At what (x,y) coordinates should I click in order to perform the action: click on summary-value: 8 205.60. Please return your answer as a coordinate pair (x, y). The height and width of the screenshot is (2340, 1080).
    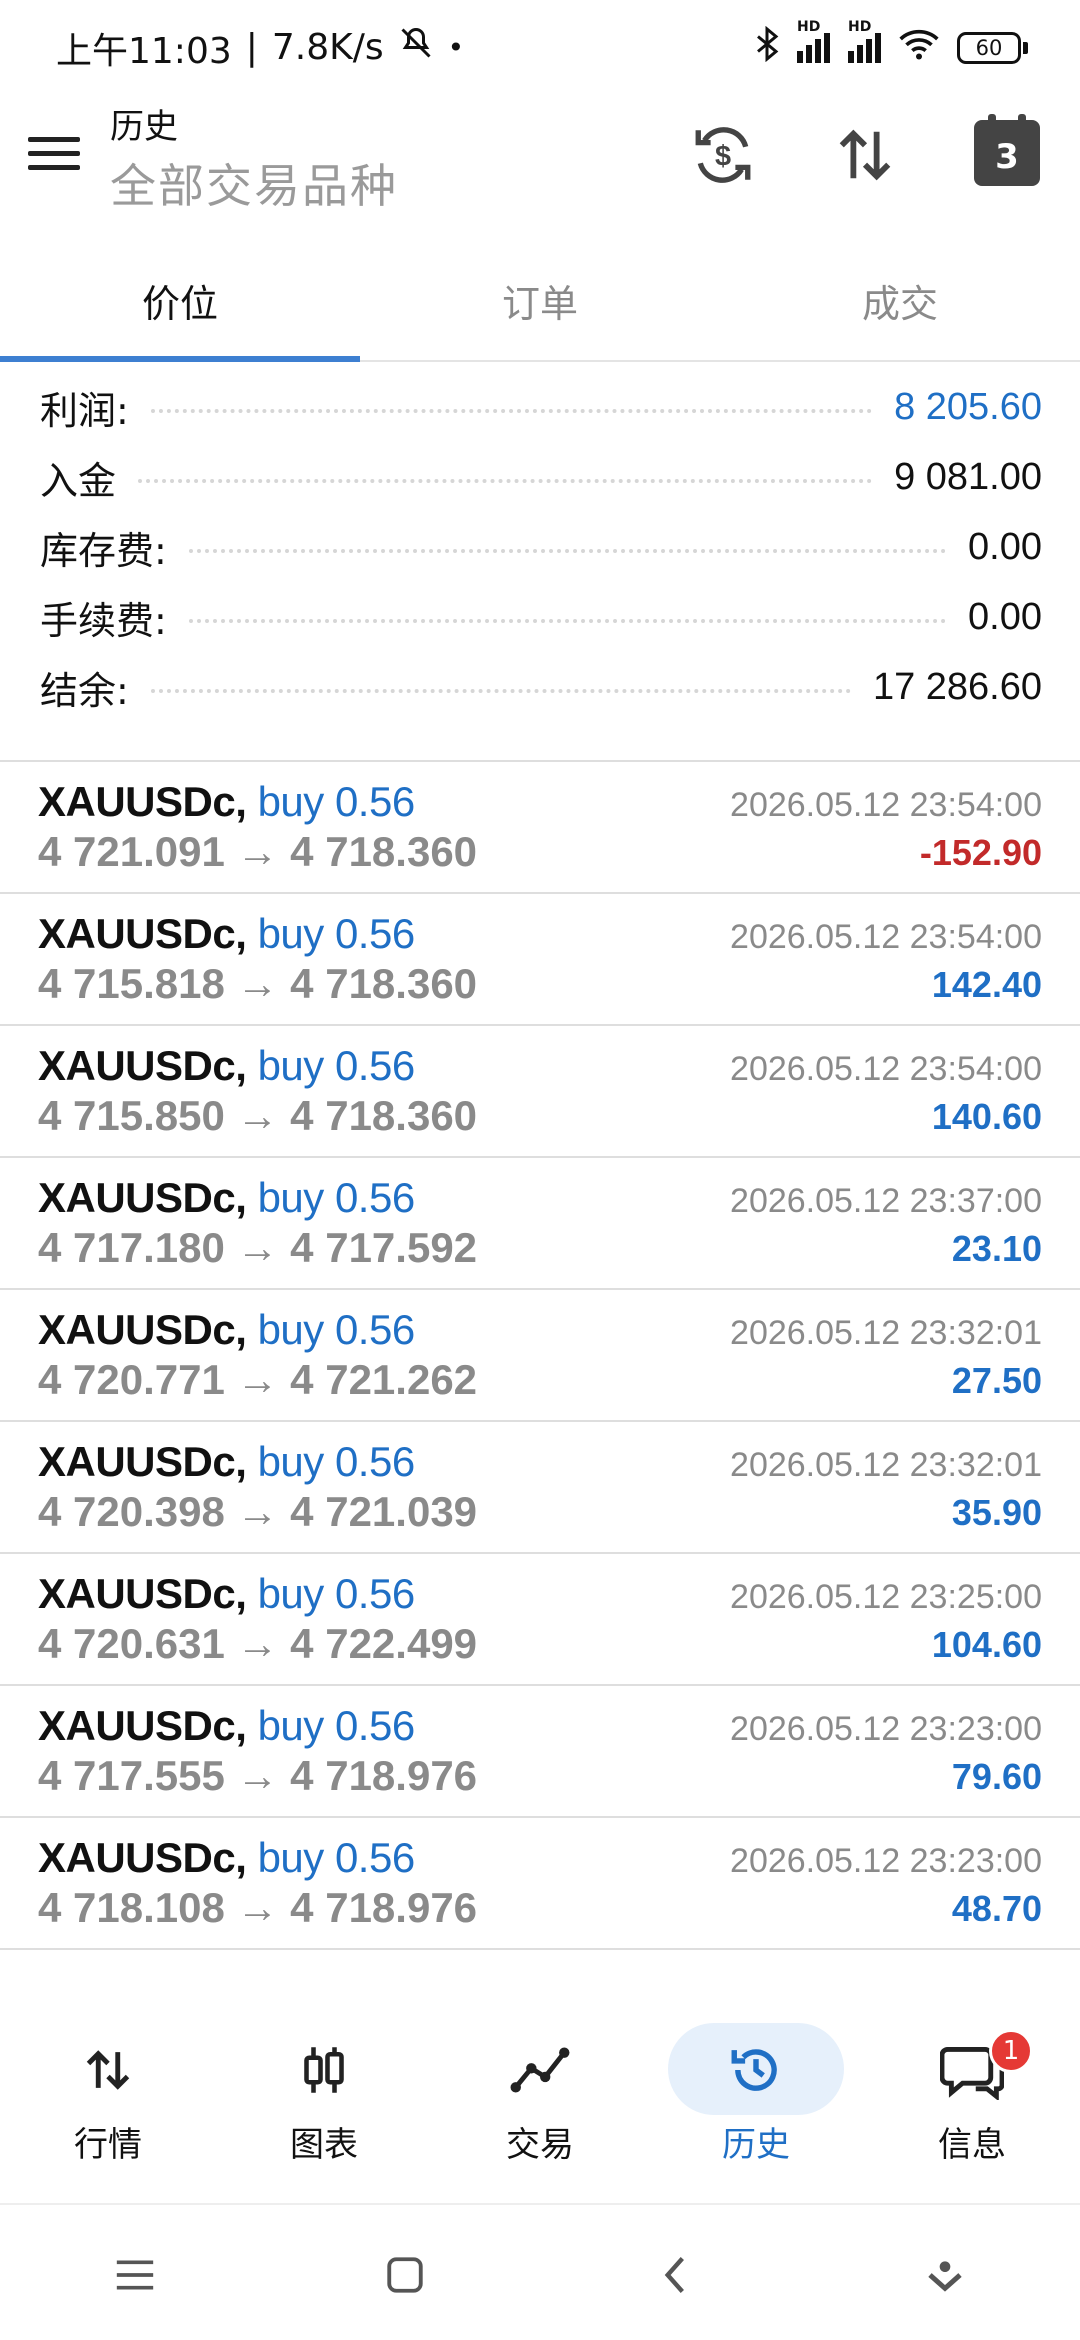
    Looking at the image, I should click on (968, 406).